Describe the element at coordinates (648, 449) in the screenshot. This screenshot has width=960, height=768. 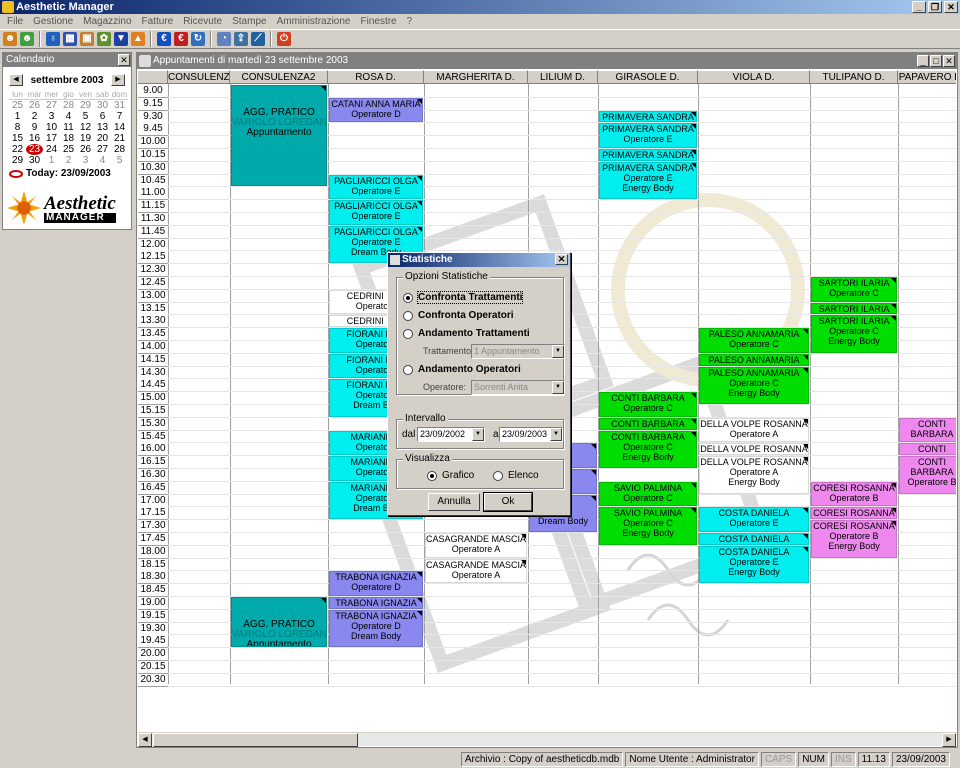
I see `appointment-block: CONTI BARBARA Operatore C Energy Body` at that location.